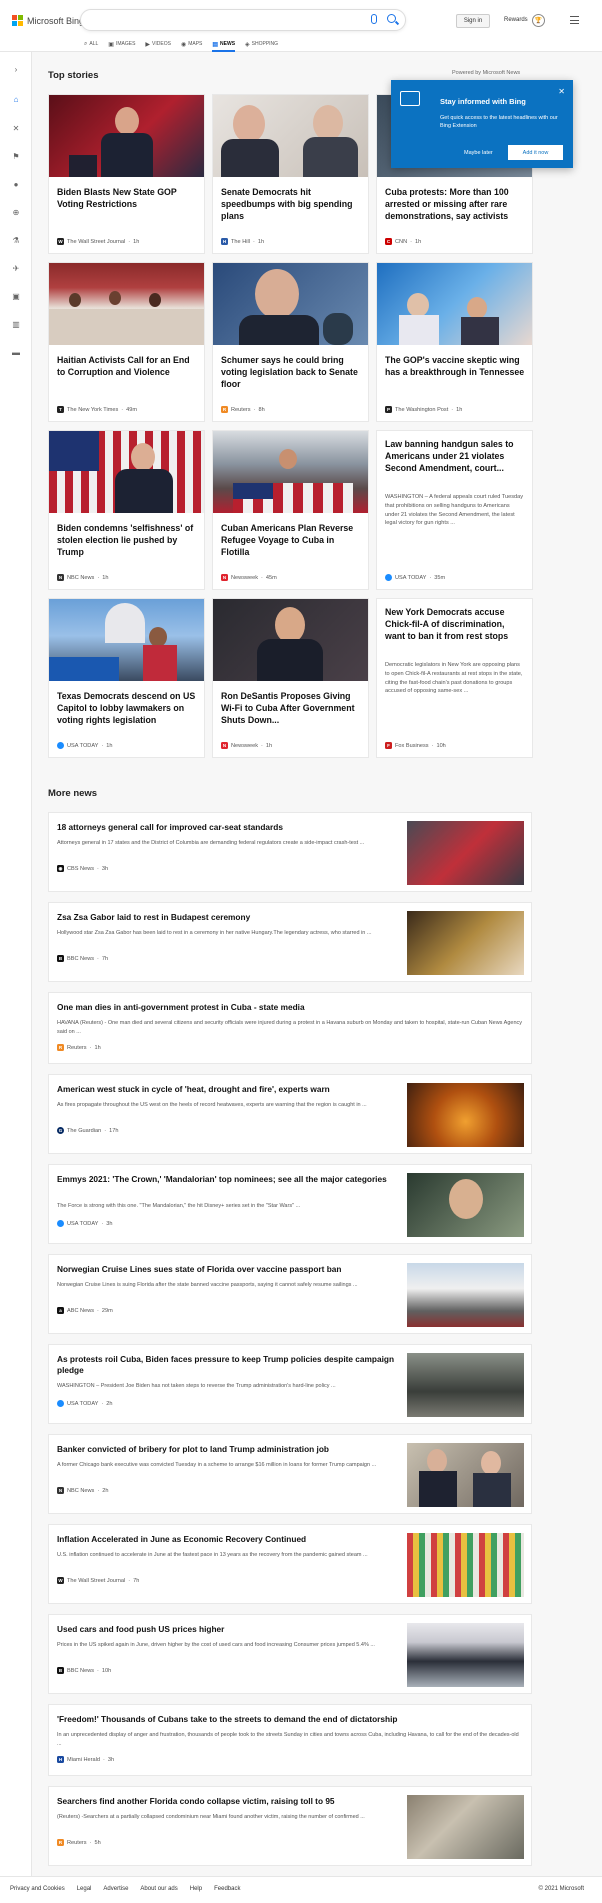  What do you see at coordinates (121, 44) in the screenshot?
I see `tab-images: ▣ IMAGES` at bounding box center [121, 44].